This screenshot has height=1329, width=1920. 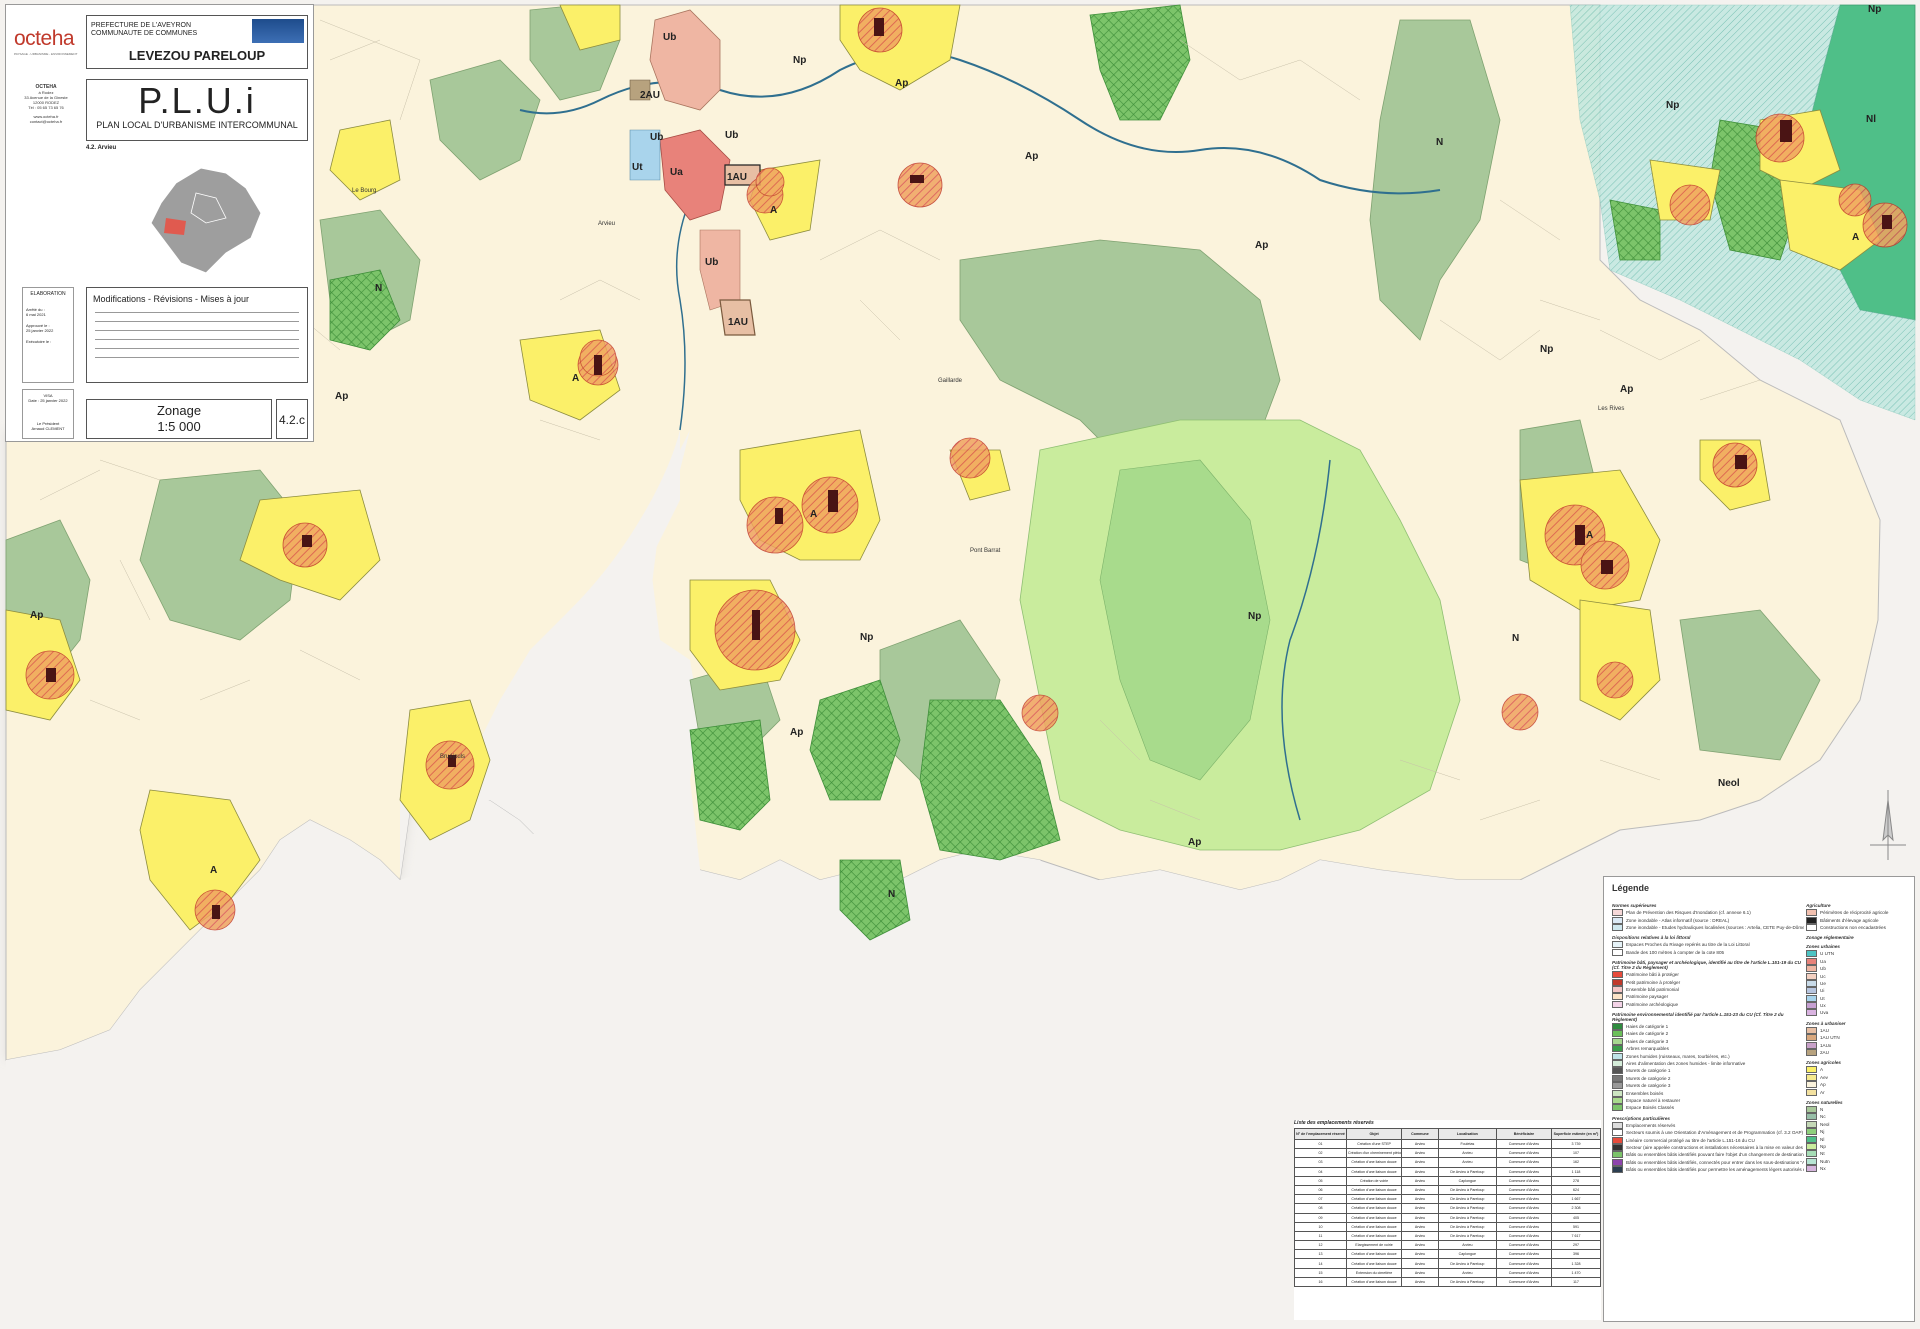 What do you see at coordinates (1631, 888) in the screenshot?
I see `legend-title: Légende` at bounding box center [1631, 888].